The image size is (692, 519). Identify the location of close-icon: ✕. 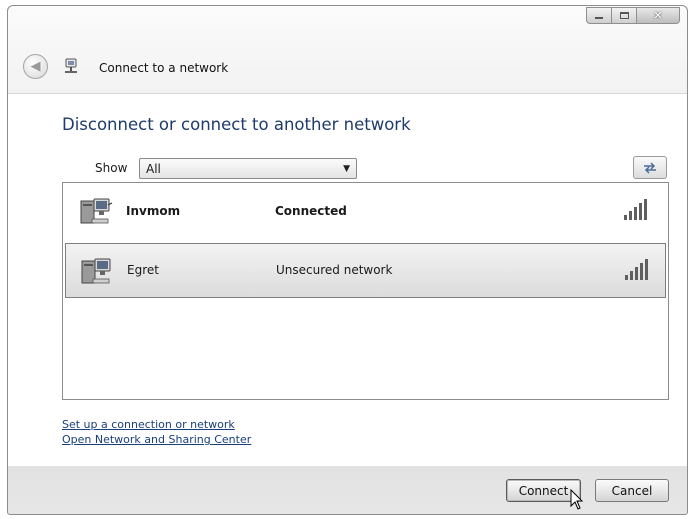
(658, 15).